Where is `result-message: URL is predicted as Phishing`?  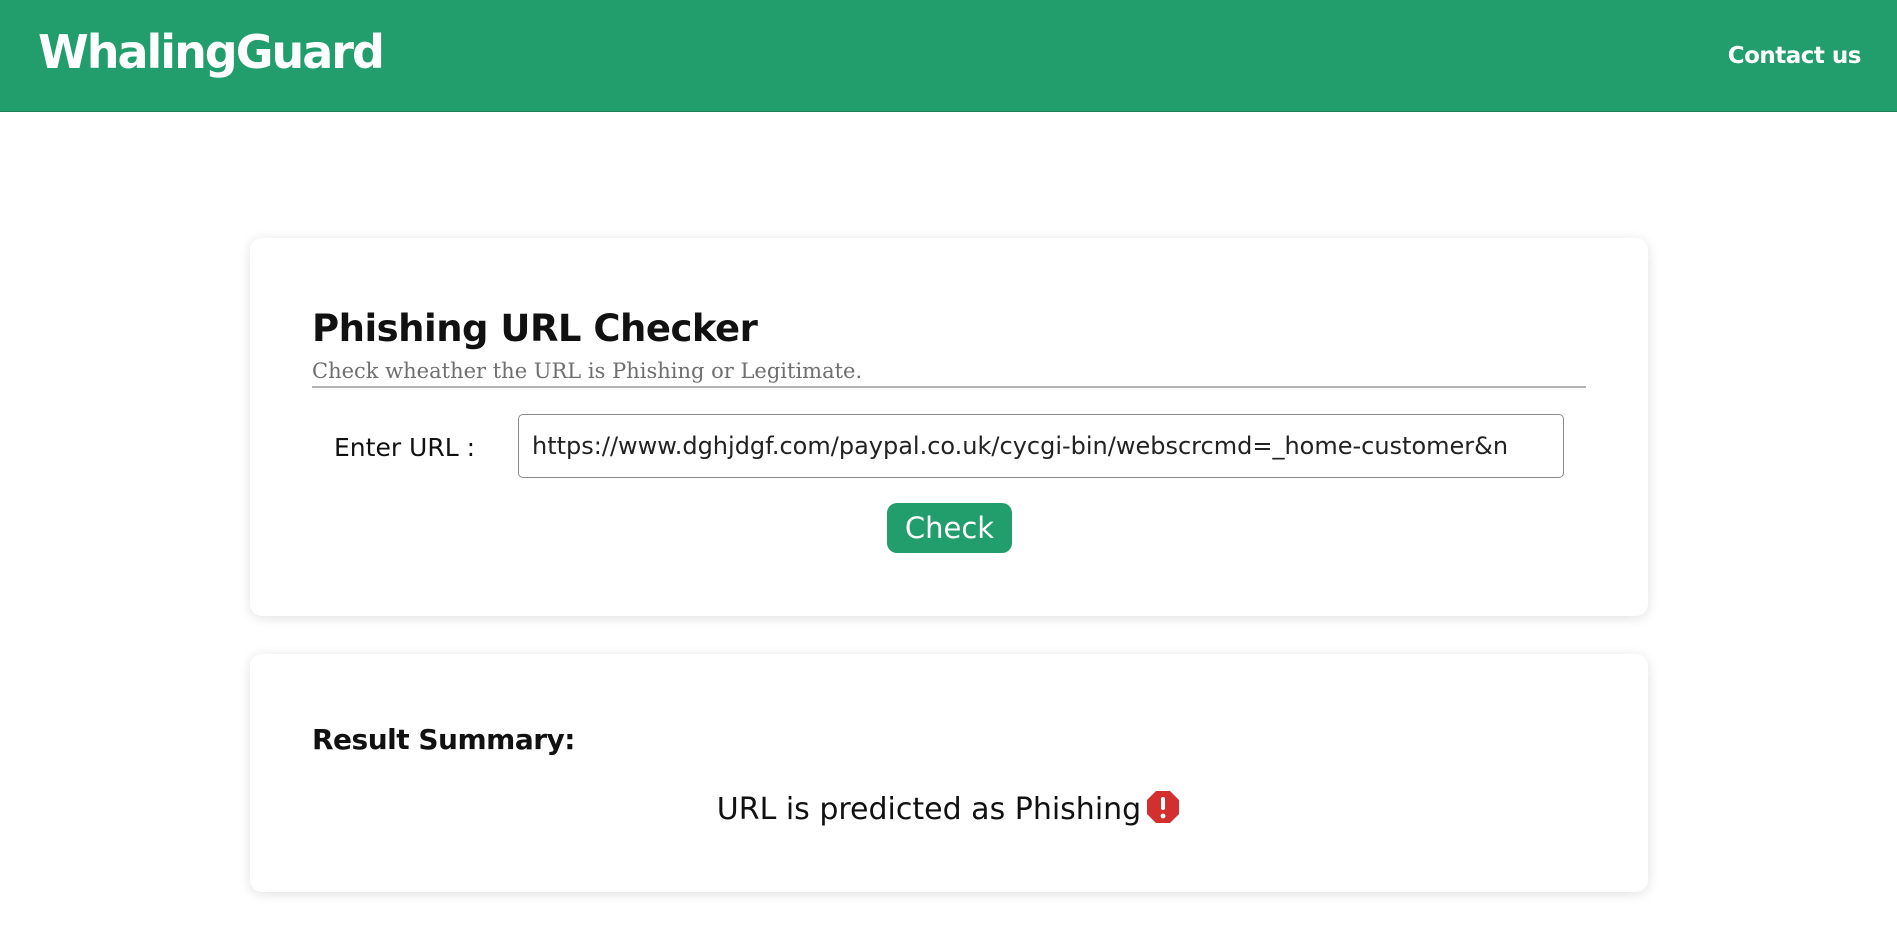
result-message: URL is predicted as Phishing is located at coordinates (929, 809).